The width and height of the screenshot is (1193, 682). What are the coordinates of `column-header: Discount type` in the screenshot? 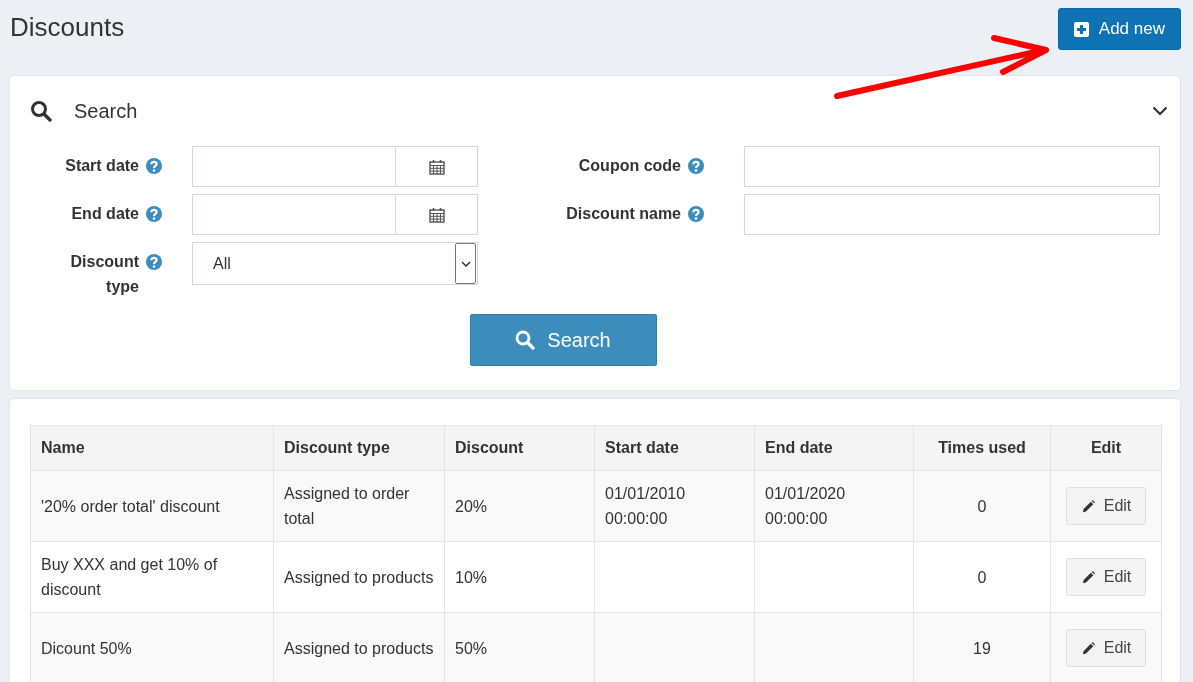 It's located at (359, 448).